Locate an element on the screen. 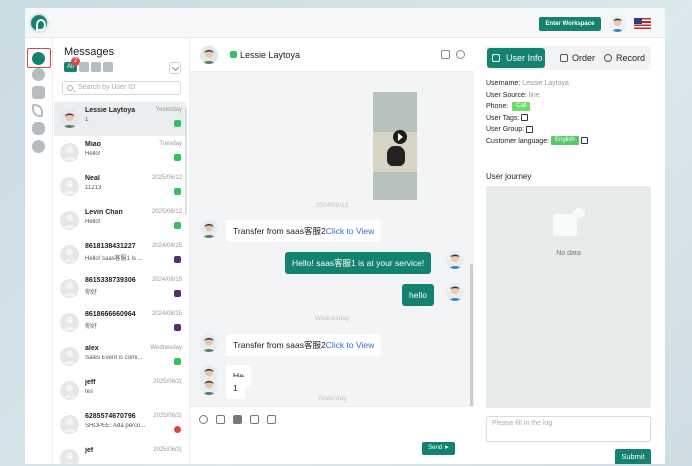  conversation-item: Levin Chan 2025/06/12 Hello! is located at coordinates (120, 221).